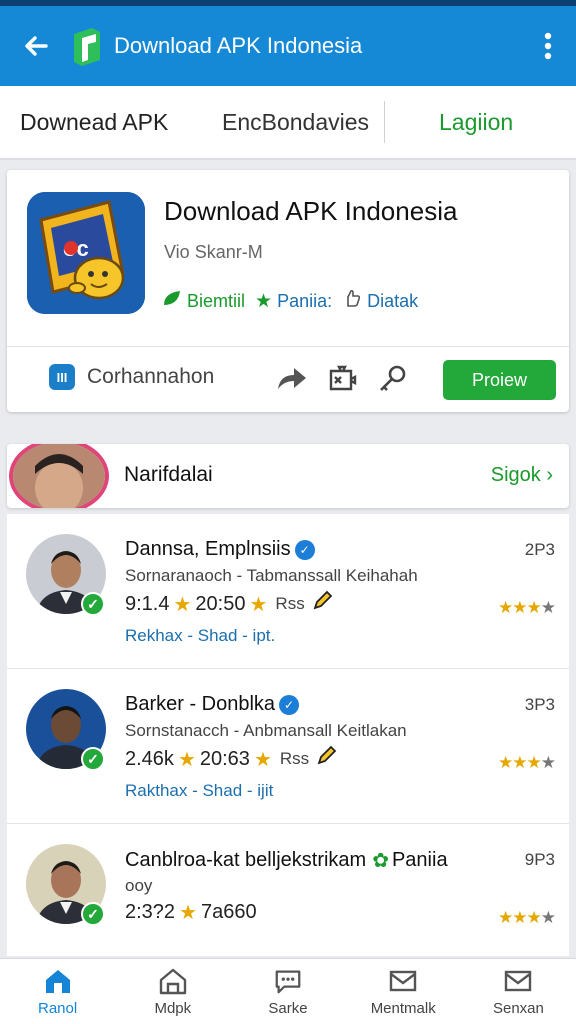 The width and height of the screenshot is (576, 1024). What do you see at coordinates (518, 981) in the screenshot?
I see `envelope-icon` at bounding box center [518, 981].